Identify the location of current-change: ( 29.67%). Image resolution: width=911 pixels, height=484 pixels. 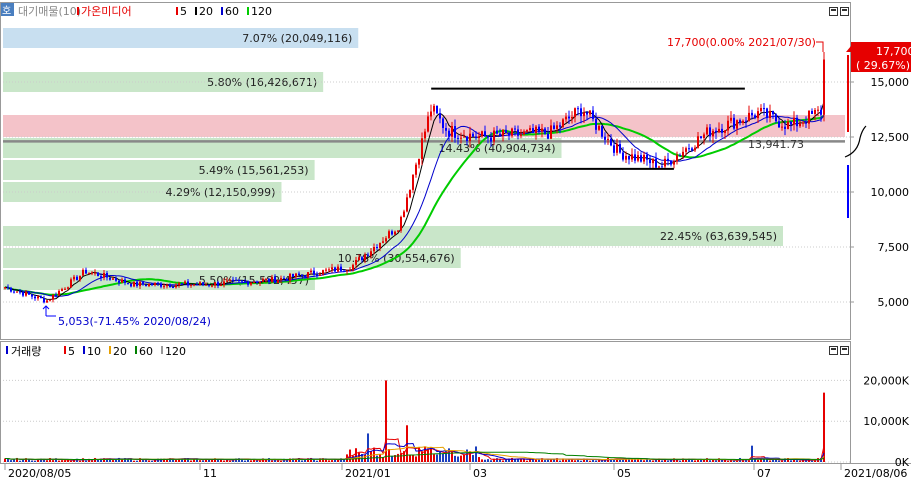
(883, 65).